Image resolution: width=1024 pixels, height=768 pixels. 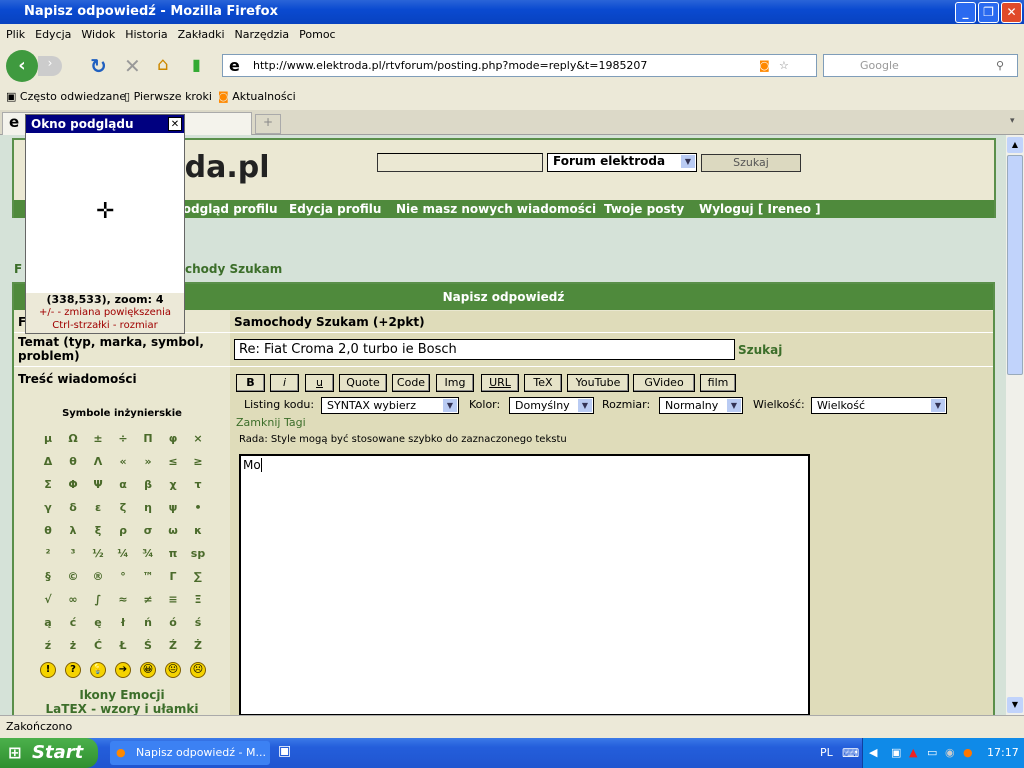 I want to click on emoticon-icon: 😀, so click(x=148, y=670).